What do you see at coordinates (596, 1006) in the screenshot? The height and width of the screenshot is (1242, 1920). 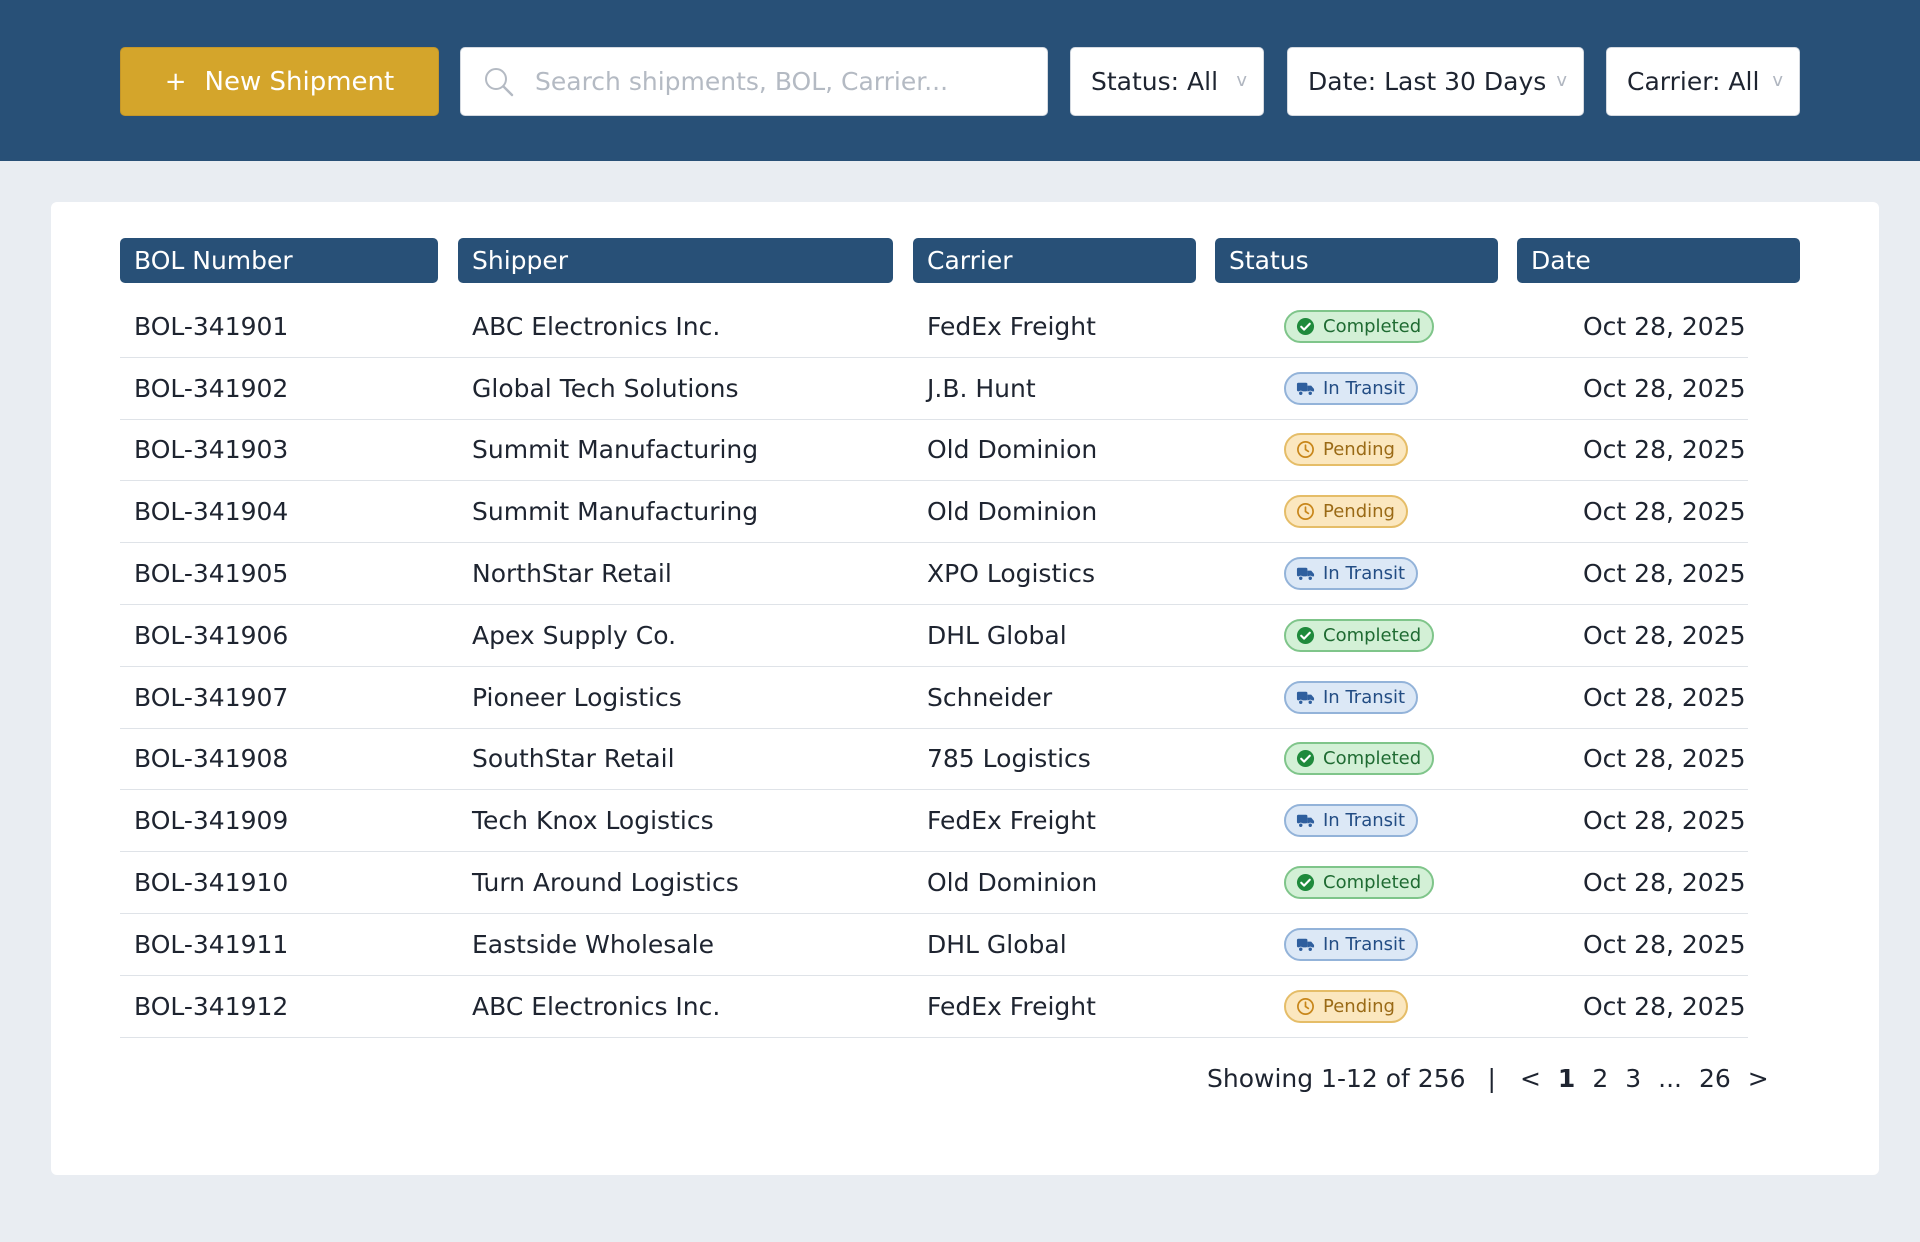 I see `shipper-cell: ABC Electronics Inc.` at bounding box center [596, 1006].